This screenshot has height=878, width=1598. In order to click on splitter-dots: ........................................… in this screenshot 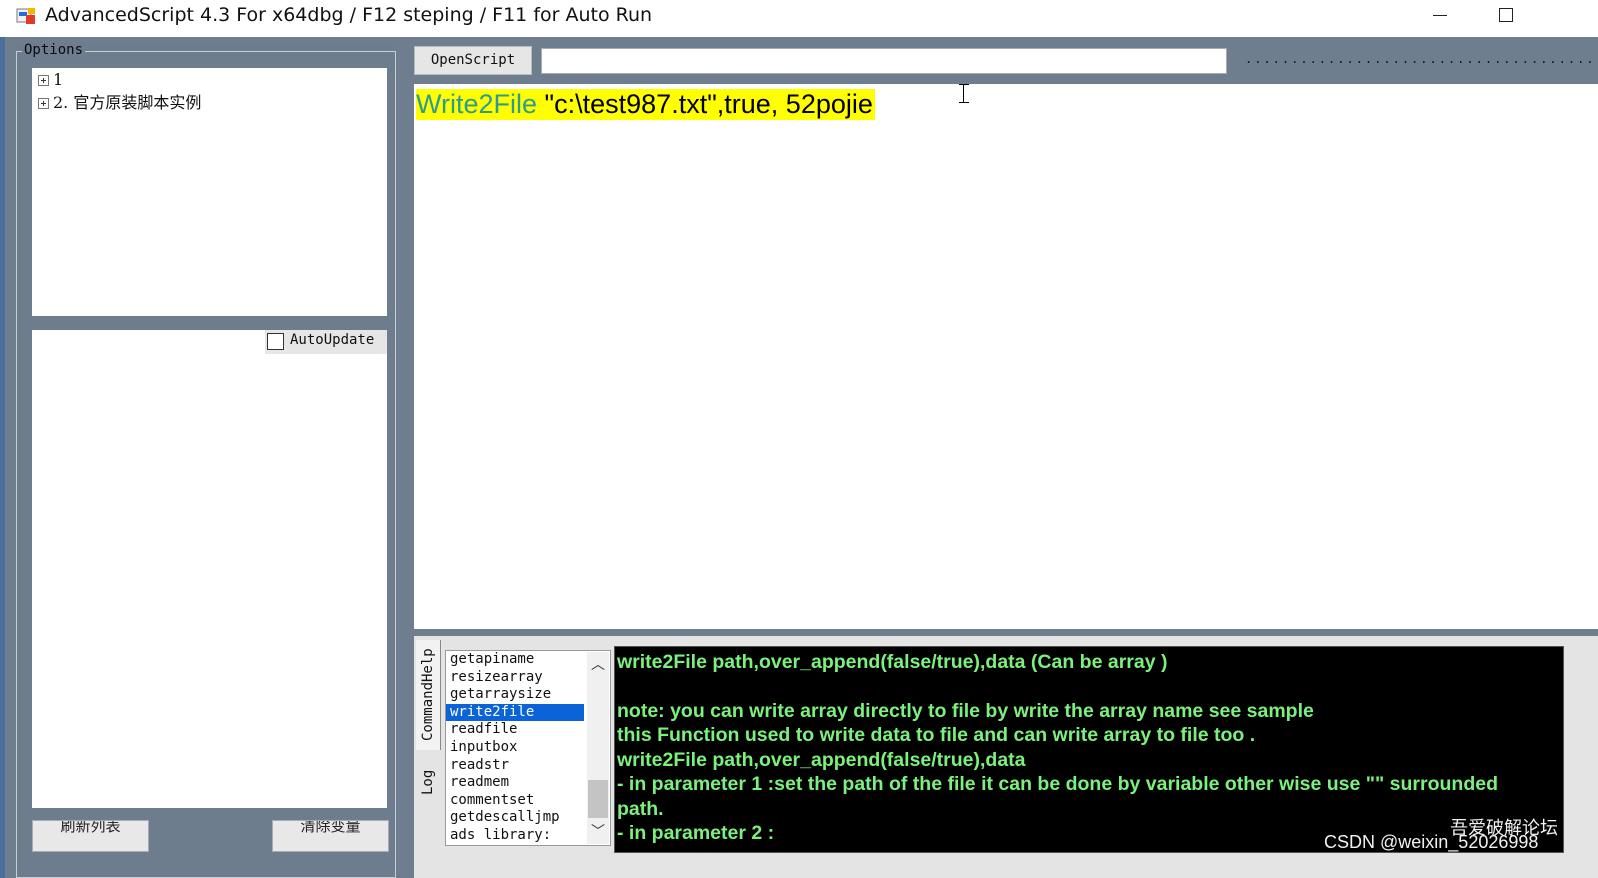, I will do `click(1421, 59)`.